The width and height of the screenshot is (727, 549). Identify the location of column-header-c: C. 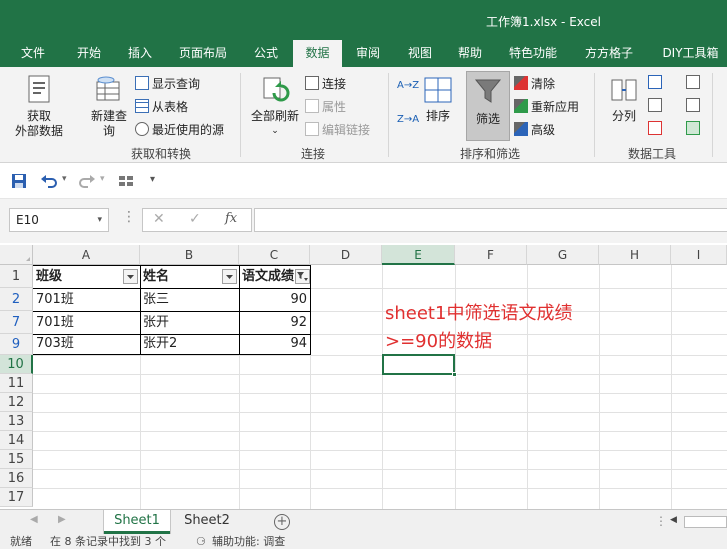
(274, 255).